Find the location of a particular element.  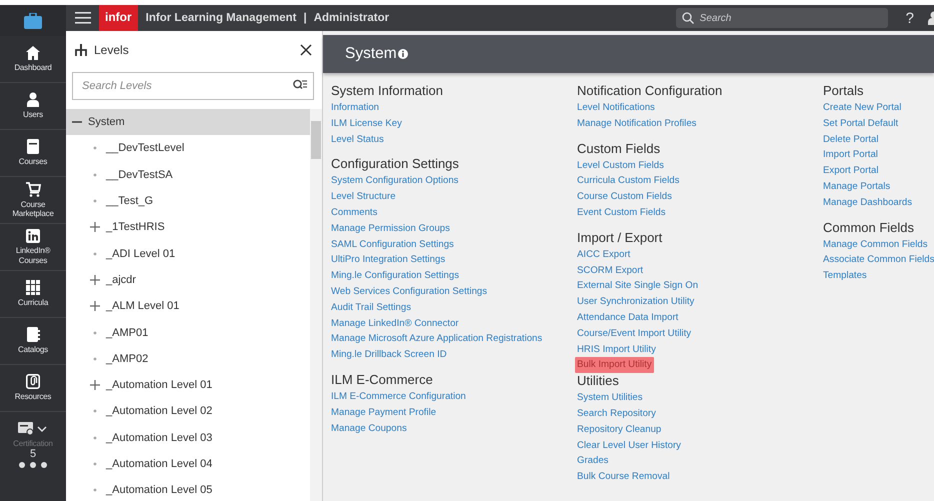

admin-link: Level Structure is located at coordinates (363, 197).